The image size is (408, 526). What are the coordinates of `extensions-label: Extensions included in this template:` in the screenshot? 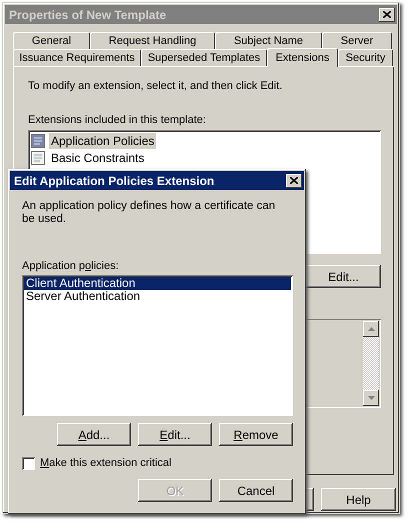 It's located at (117, 120).